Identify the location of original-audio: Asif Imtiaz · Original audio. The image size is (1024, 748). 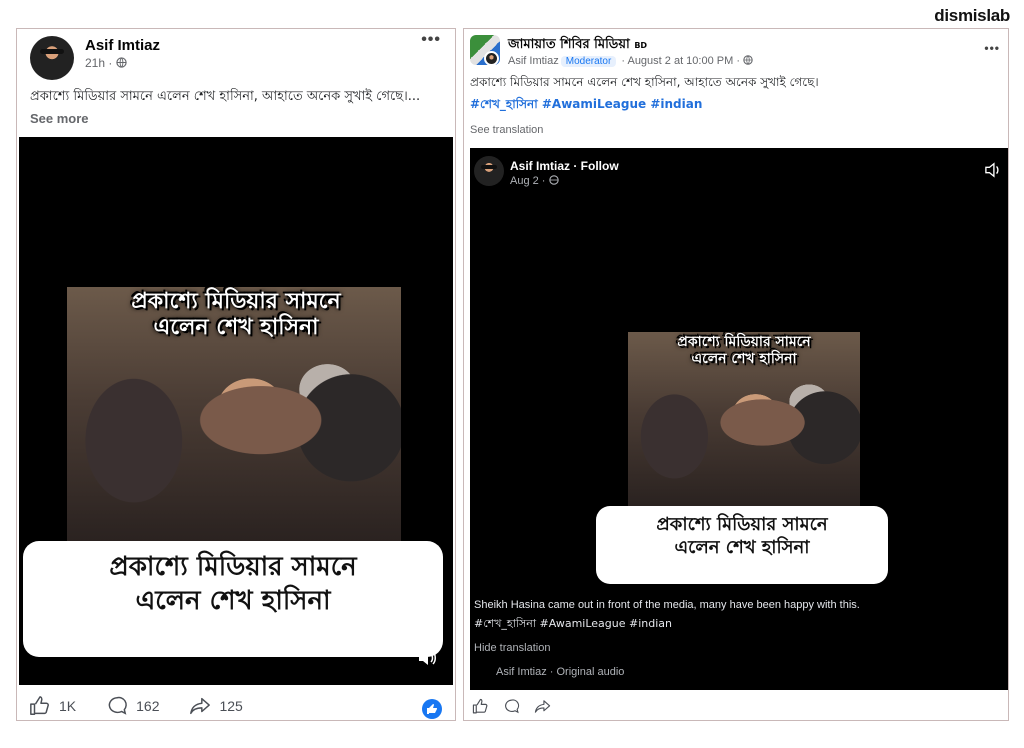
(560, 672).